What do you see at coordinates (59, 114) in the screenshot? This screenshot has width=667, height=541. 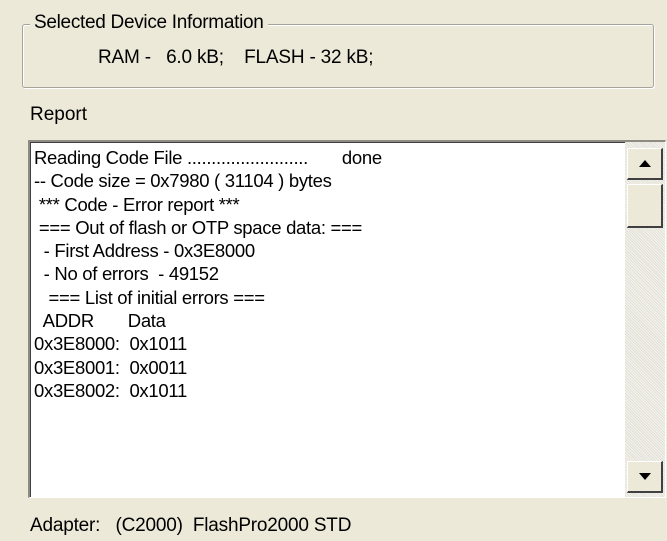 I see `report-label: Report` at bounding box center [59, 114].